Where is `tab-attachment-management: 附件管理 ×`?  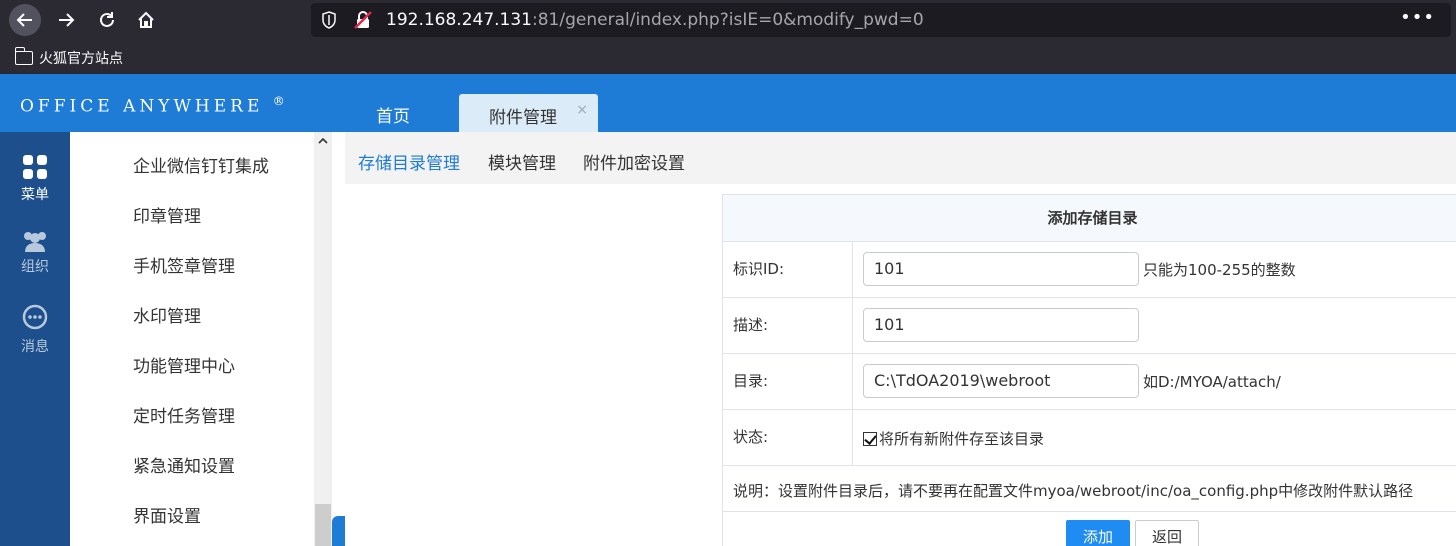
tab-attachment-management: 附件管理 × is located at coordinates (528, 113).